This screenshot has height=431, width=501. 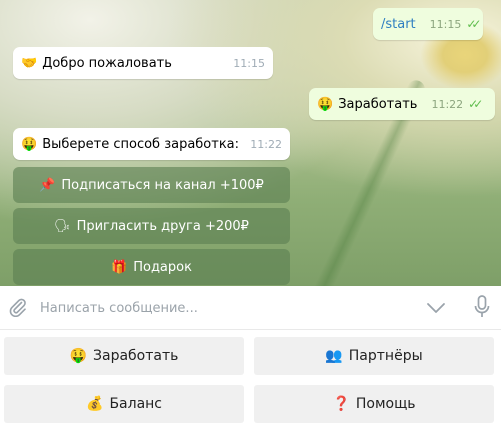 I want to click on people-icon: 👥, so click(x=334, y=356).